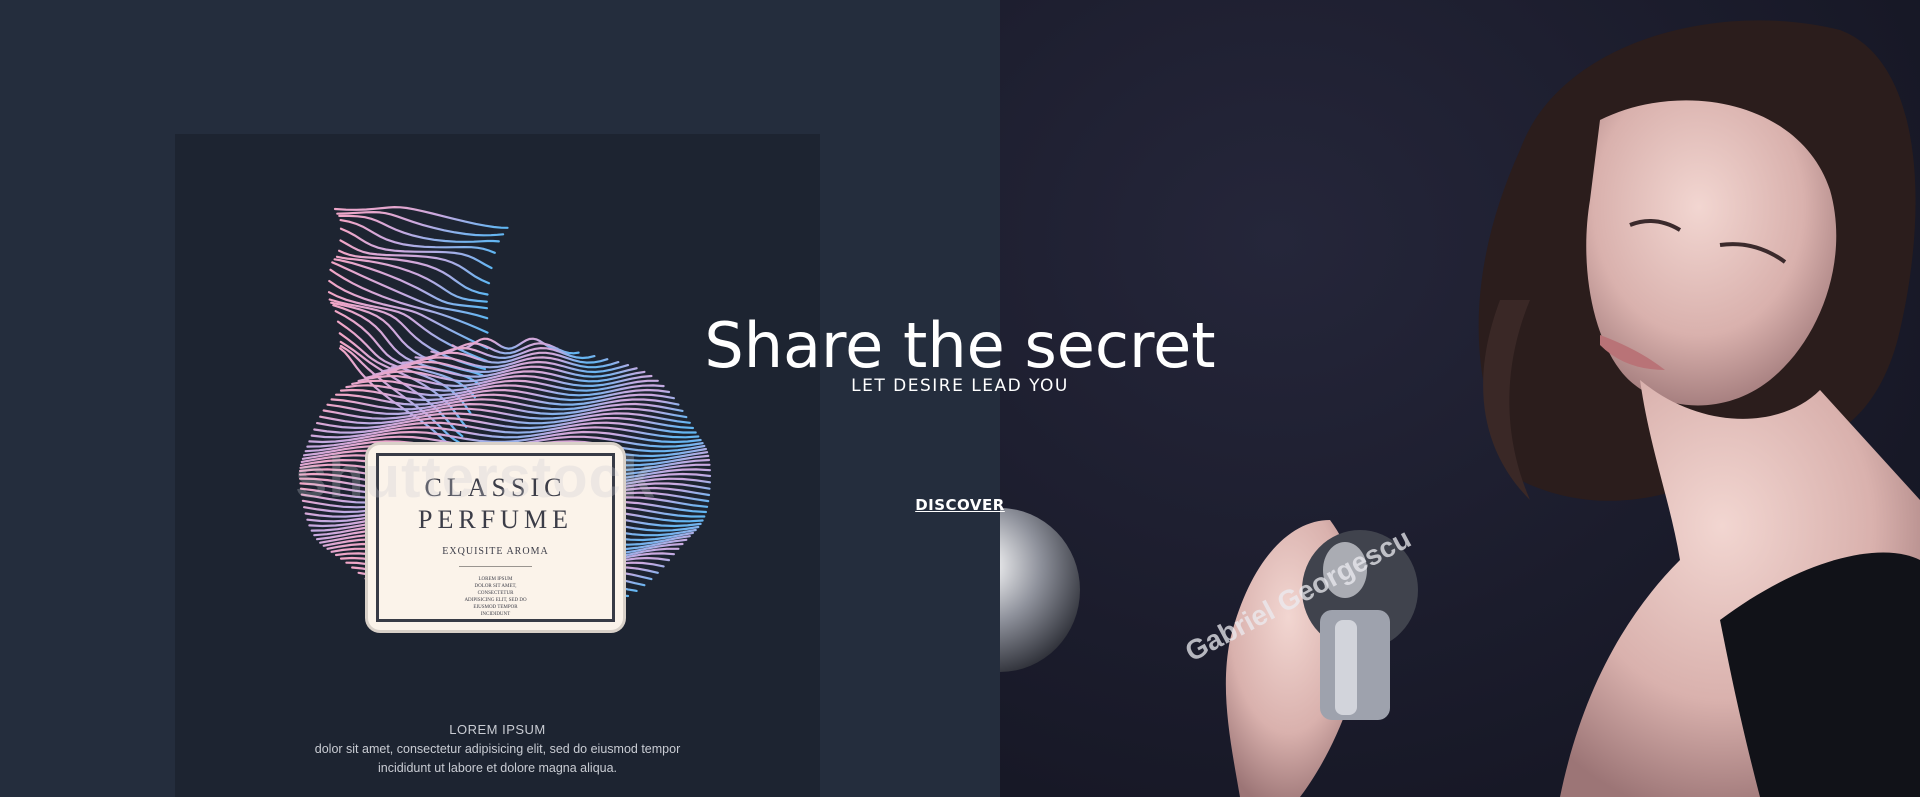 The width and height of the screenshot is (1920, 797). Describe the element at coordinates (497, 729) in the screenshot. I see `card-footer-title: LOREM IPSUM` at that location.